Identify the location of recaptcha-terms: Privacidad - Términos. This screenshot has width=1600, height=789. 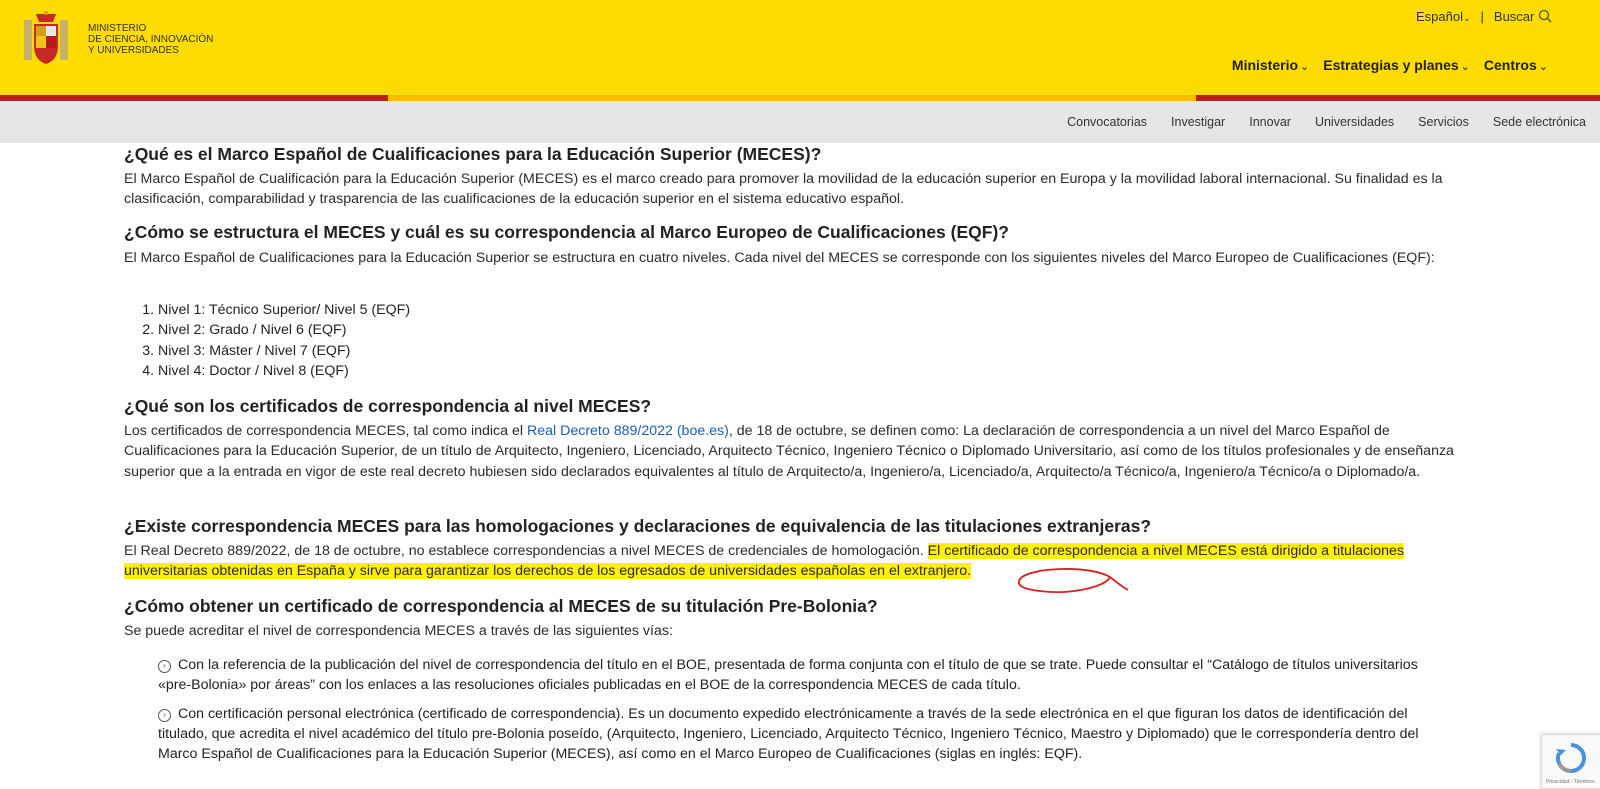
(1570, 782).